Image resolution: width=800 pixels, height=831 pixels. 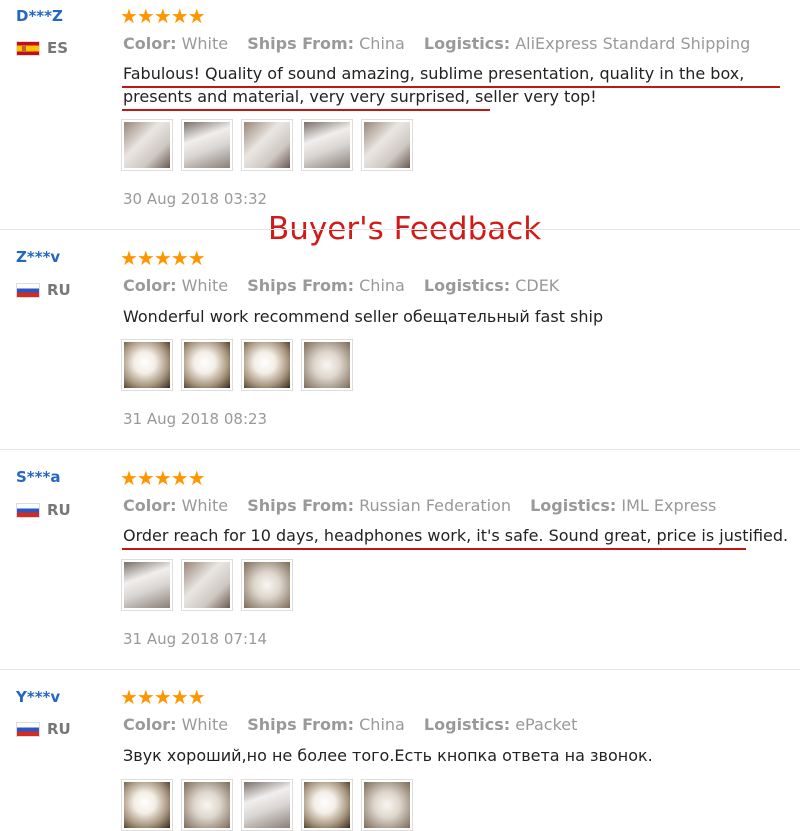 What do you see at coordinates (195, 199) in the screenshot?
I see `review-date: 30 Aug 2018 03:32` at bounding box center [195, 199].